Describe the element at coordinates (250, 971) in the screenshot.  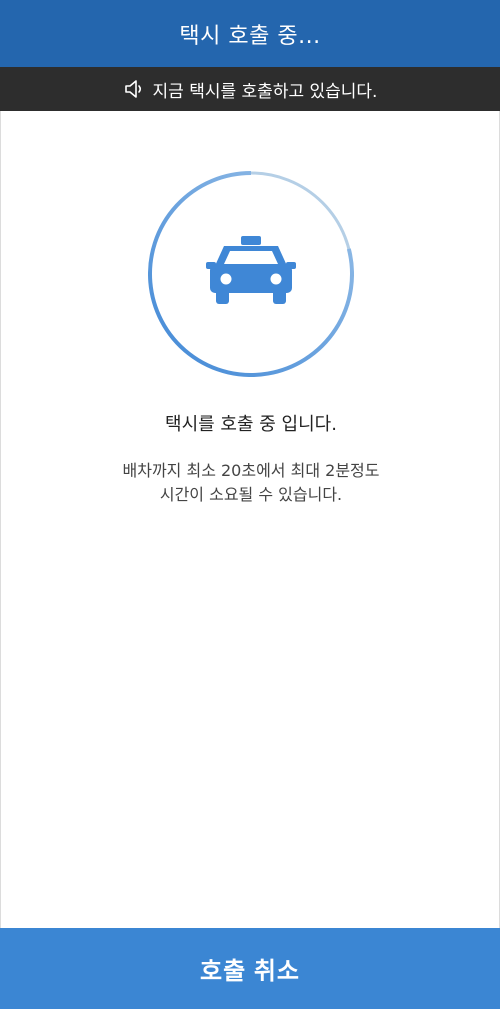
I see `cancel-call-label: 호출 취소` at that location.